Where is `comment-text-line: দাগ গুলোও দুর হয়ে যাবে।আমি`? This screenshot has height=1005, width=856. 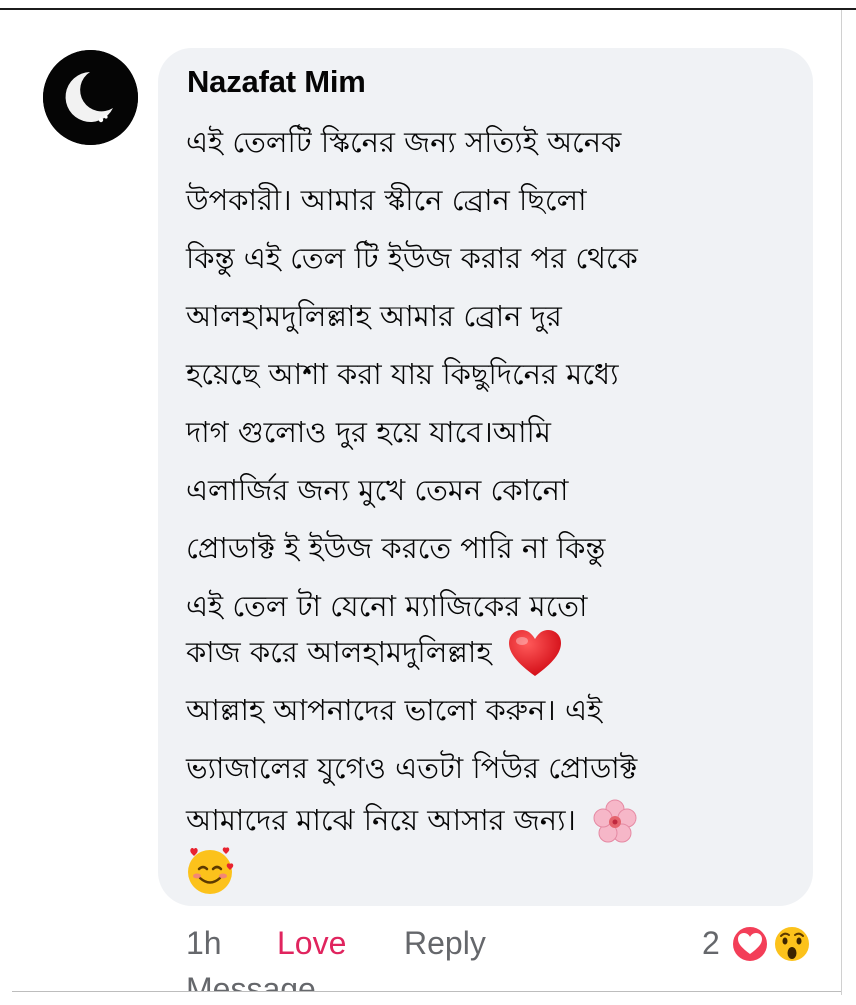
comment-text-line: দাগ গুলোও দুর হয়ে যাবে।আমি is located at coordinates (368, 432).